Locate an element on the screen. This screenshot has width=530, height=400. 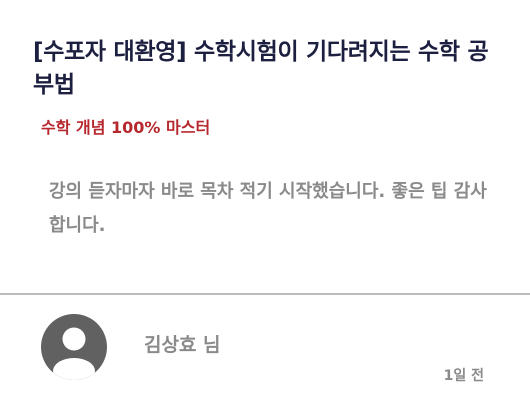
comment-text: 강의 듣자마자 바로 목차 적기 시작했습니다. 좋은 팁 감사합니다. is located at coordinates (268, 208).